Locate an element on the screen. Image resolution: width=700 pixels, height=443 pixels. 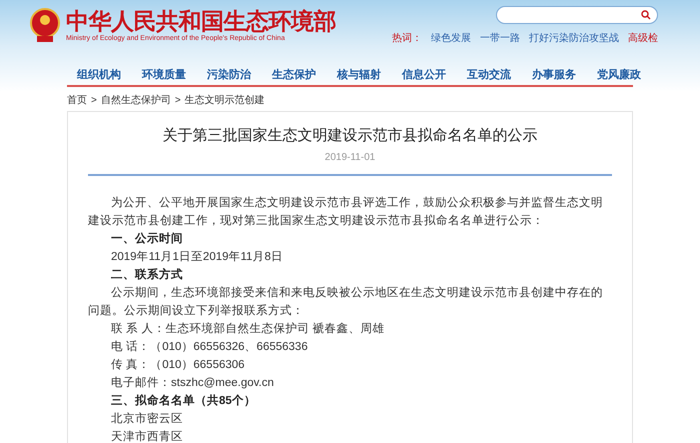
article-date: 2019-11-01 is located at coordinates (350, 158).